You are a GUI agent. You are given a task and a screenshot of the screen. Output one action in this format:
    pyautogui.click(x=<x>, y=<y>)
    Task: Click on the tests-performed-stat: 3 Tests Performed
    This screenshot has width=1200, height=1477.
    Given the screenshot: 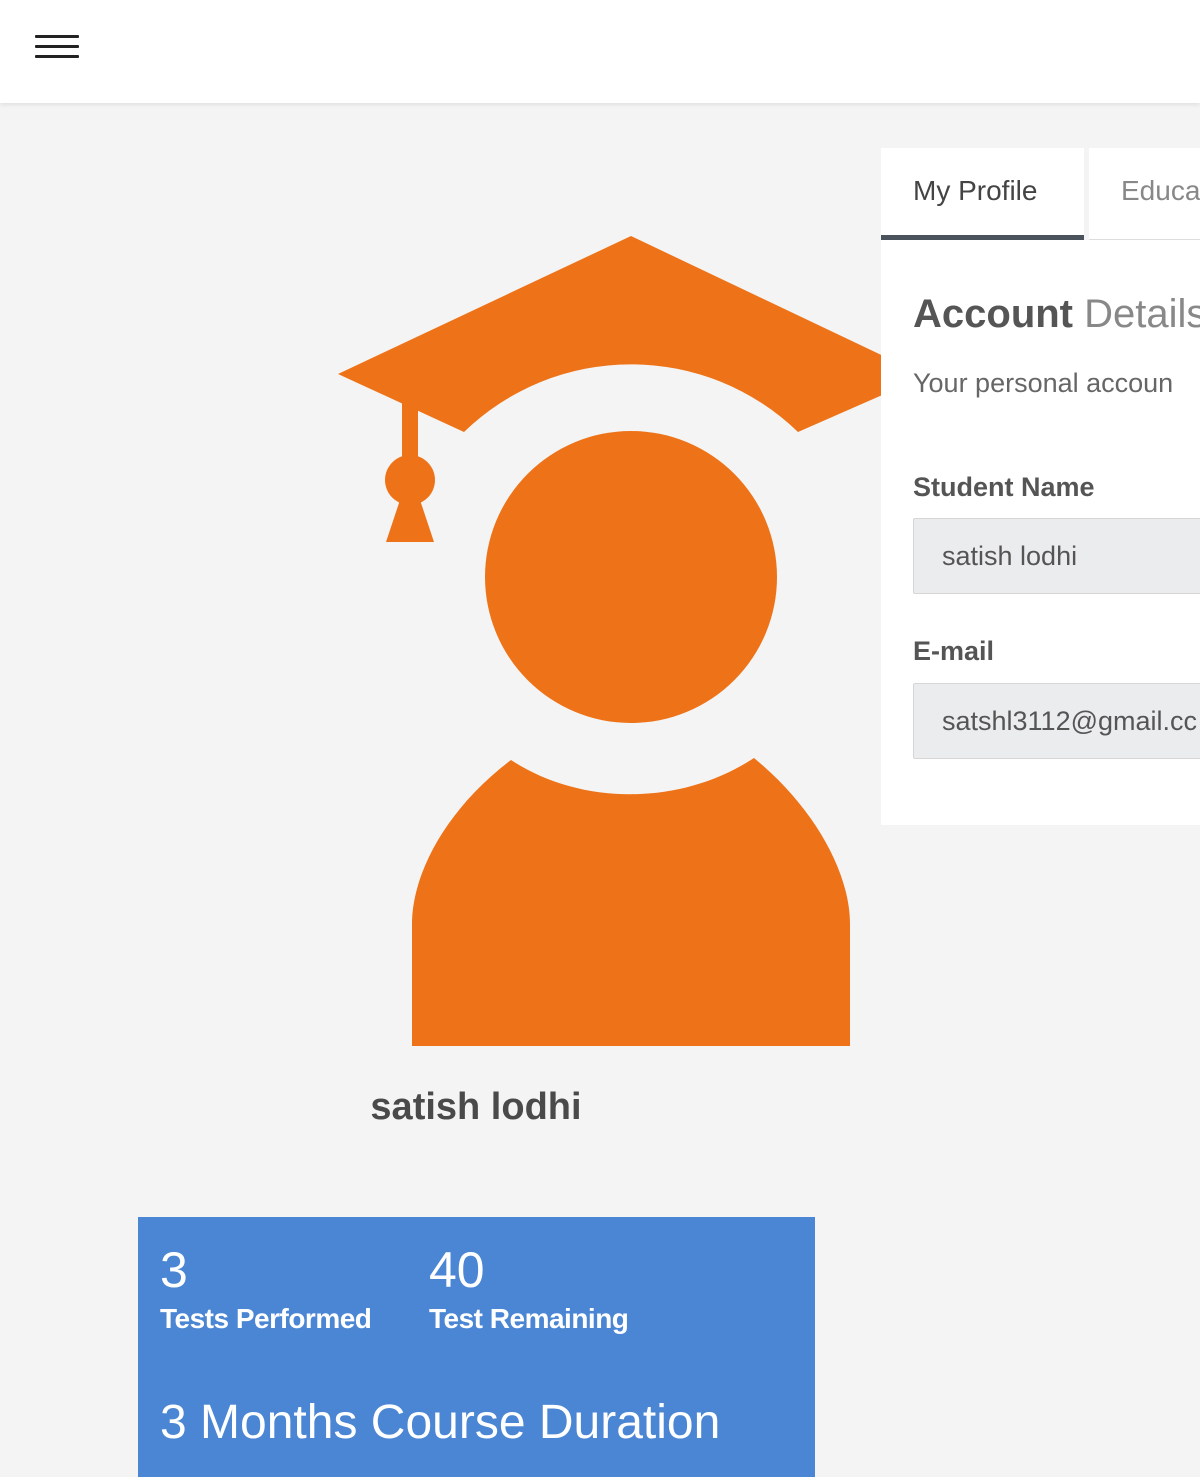 What is the action you would take?
    pyautogui.click(x=266, y=1287)
    